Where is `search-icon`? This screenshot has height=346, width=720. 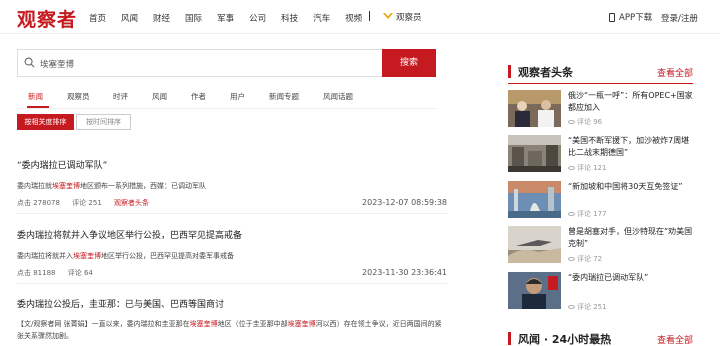
search-icon is located at coordinates (29, 62).